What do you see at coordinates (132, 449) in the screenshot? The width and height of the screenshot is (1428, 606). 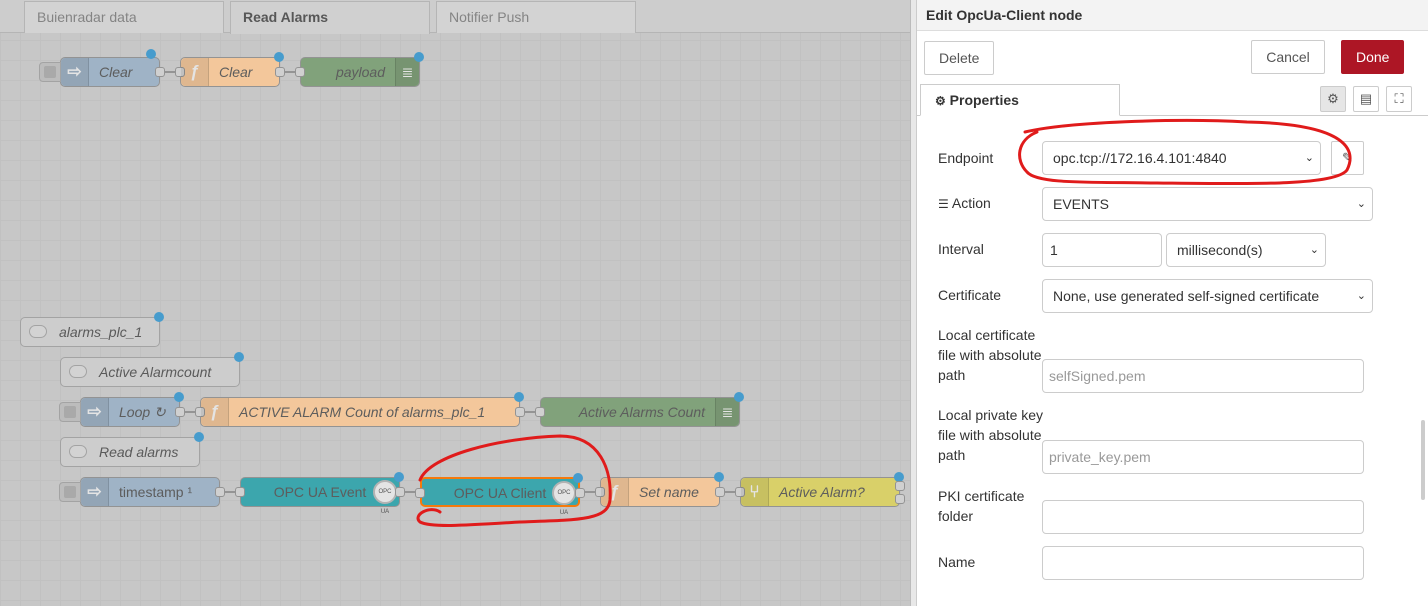 I see `comment-node-read-alarms: Read alarms` at bounding box center [132, 449].